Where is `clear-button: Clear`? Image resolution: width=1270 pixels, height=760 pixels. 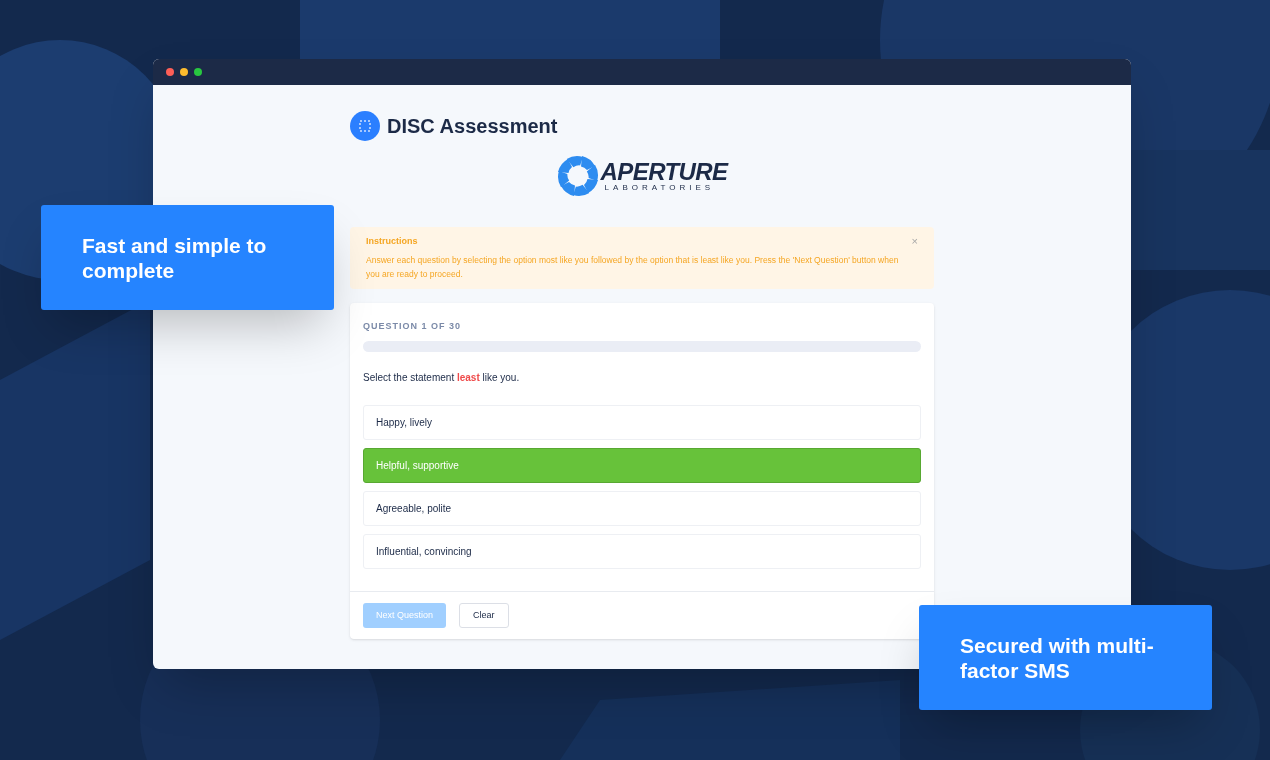
clear-button: Clear is located at coordinates (484, 615).